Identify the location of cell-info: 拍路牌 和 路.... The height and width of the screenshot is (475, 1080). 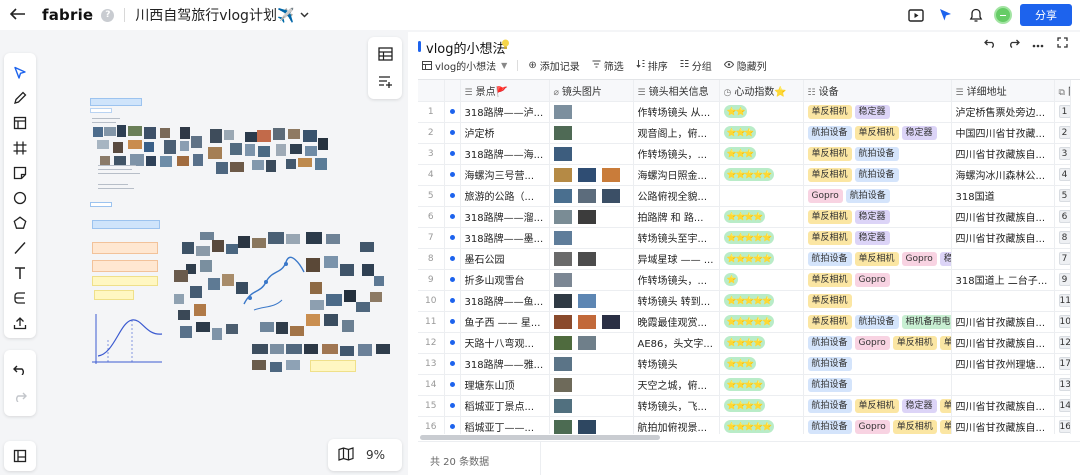
(676, 217).